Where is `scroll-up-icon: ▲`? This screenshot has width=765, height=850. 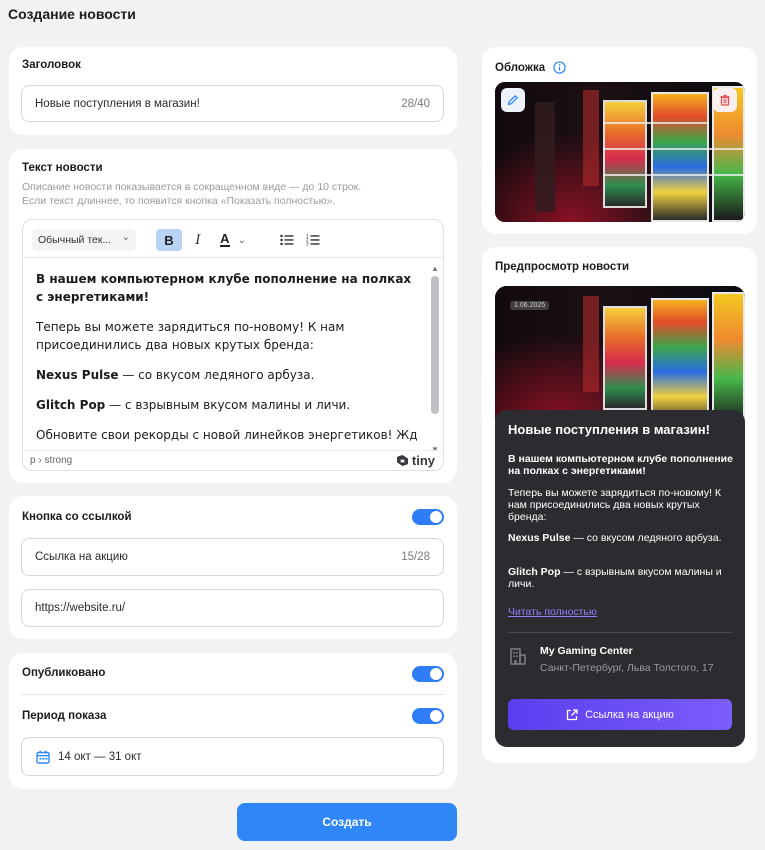 scroll-up-icon: ▲ is located at coordinates (435, 268).